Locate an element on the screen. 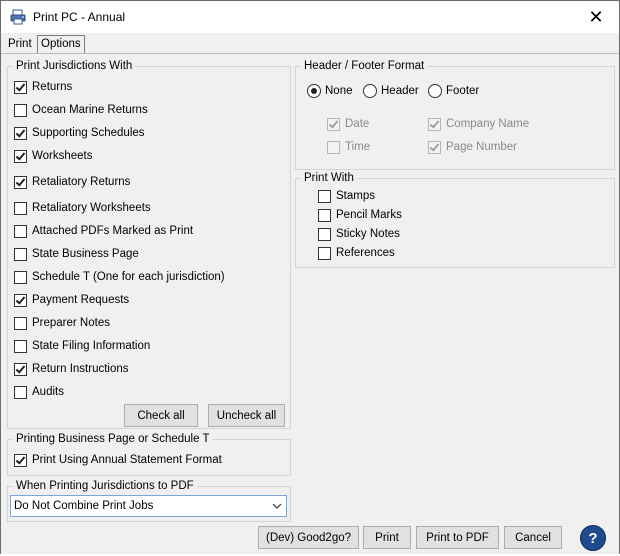 This screenshot has width=620, height=556. print-with-label: References is located at coordinates (365, 253).